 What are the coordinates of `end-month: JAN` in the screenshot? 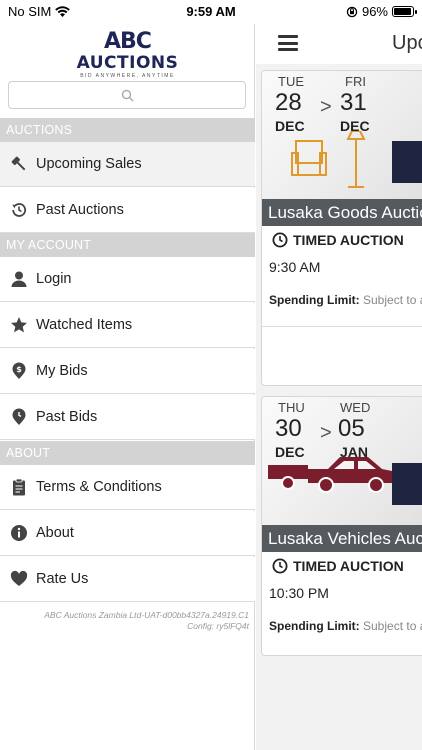 It's located at (354, 452).